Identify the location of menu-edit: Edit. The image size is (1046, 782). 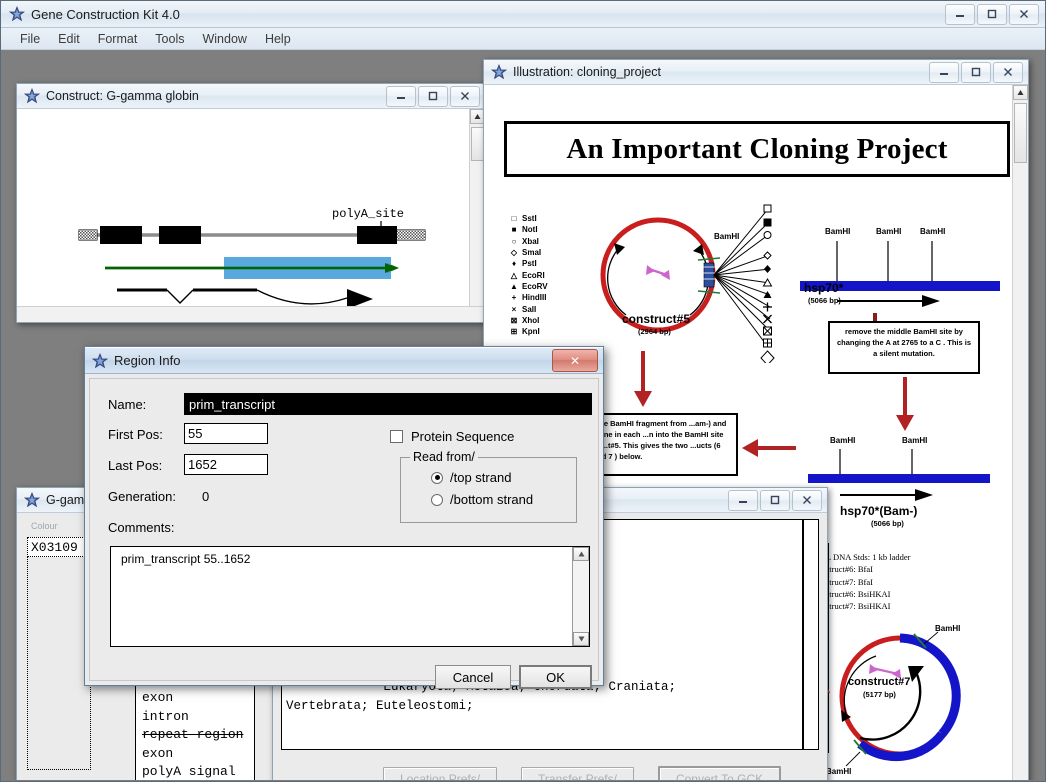
(69, 39).